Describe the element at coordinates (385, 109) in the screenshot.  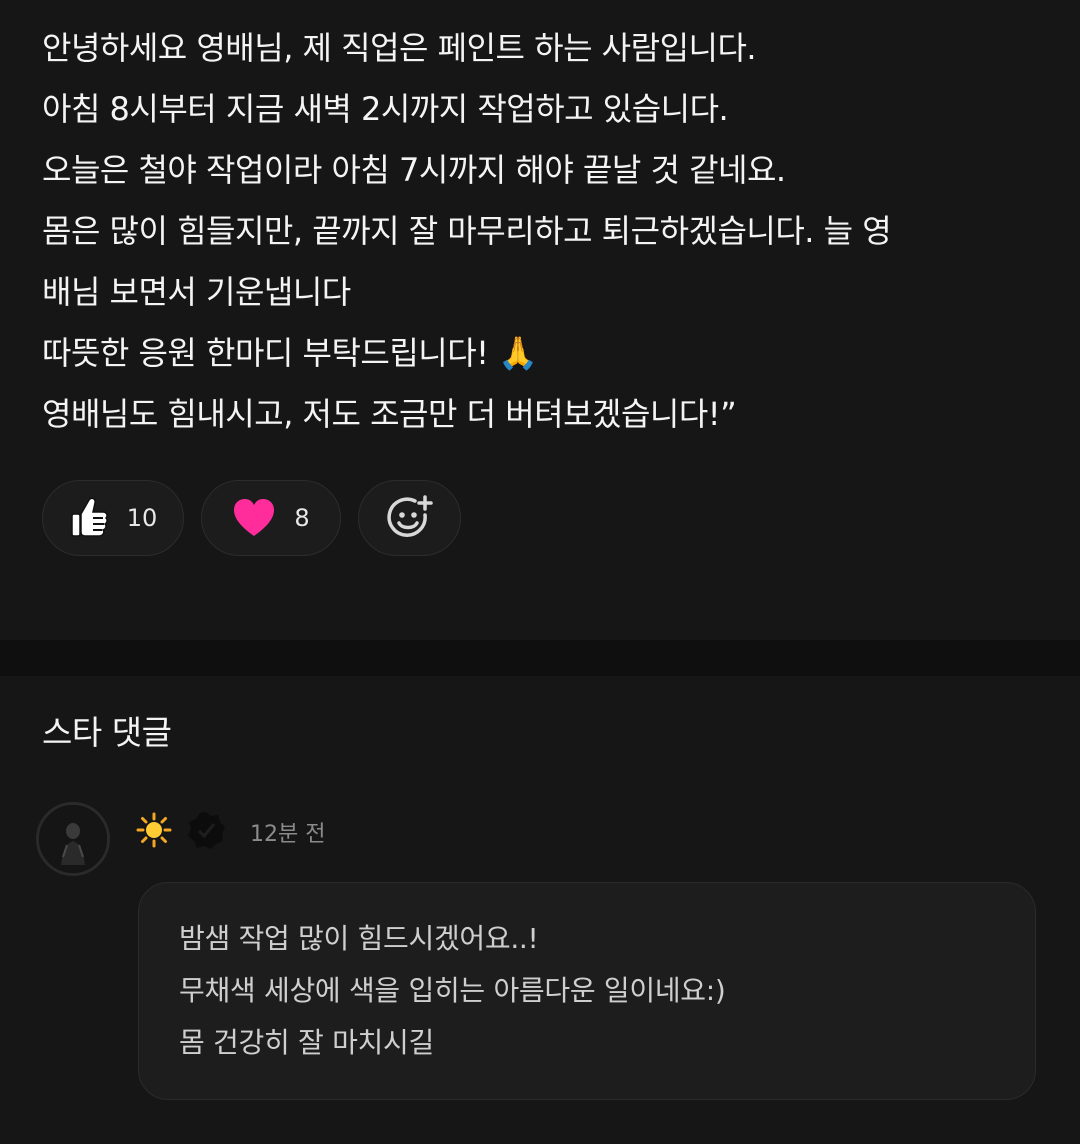
I see `post-line: 아침 8시부터 지금 새벽 2시까지 작업하고 있습니다.` at that location.